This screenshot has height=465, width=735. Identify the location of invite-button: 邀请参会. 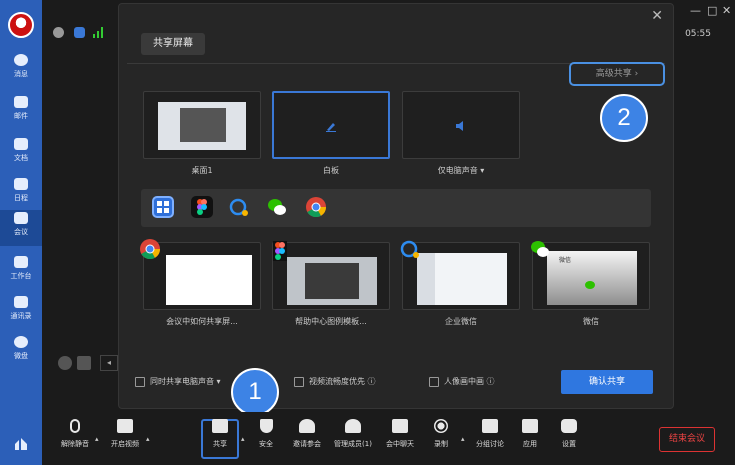
(307, 434).